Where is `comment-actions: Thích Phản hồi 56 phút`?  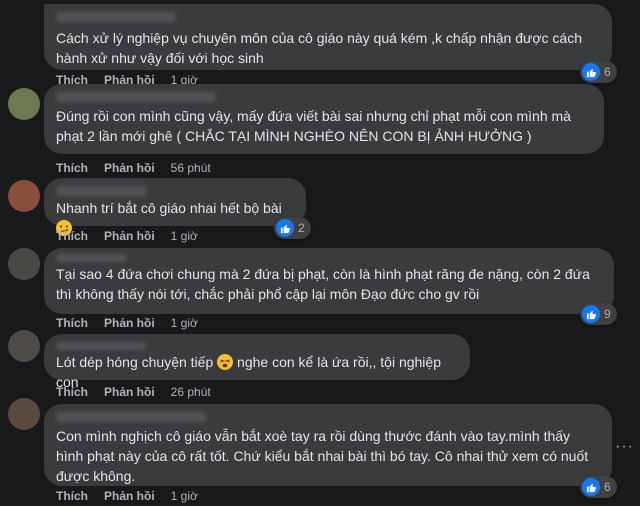 comment-actions: Thích Phản hồi 56 phút is located at coordinates (133, 168).